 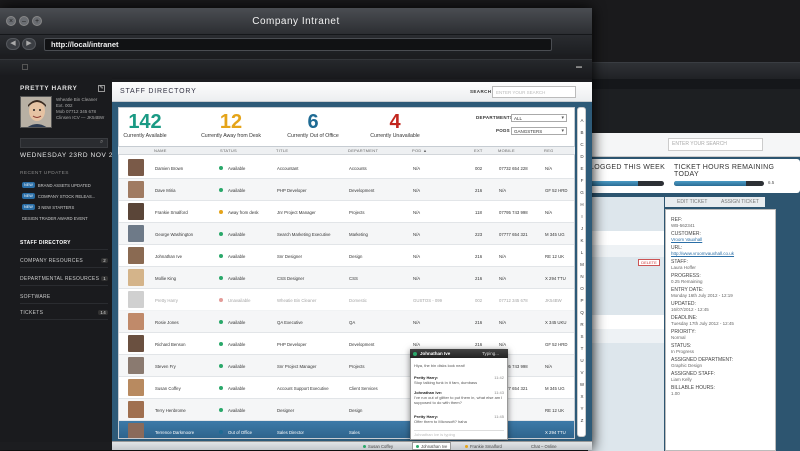 What do you see at coordinates (582, 408) in the screenshot?
I see `alphabet-letter: Y` at bounding box center [582, 408].